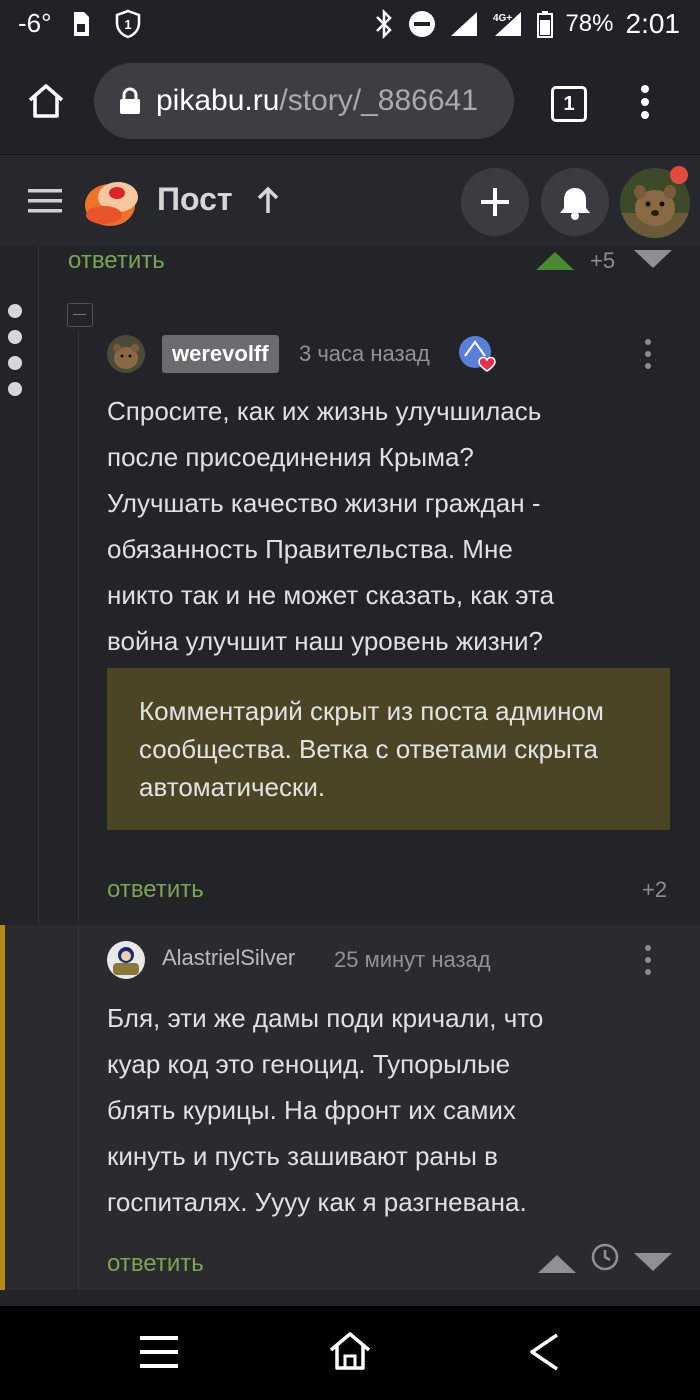  I want to click on signal-4g-icon: 4G+, so click(507, 24).